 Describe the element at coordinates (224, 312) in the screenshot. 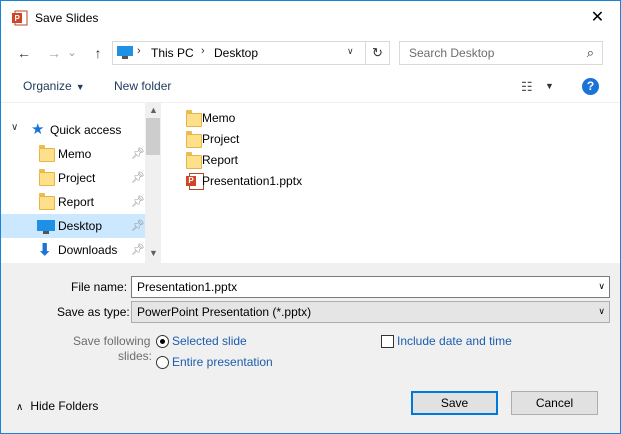

I see `save-as-type-value: PowerPoint Presentation (*.pptx)` at that location.